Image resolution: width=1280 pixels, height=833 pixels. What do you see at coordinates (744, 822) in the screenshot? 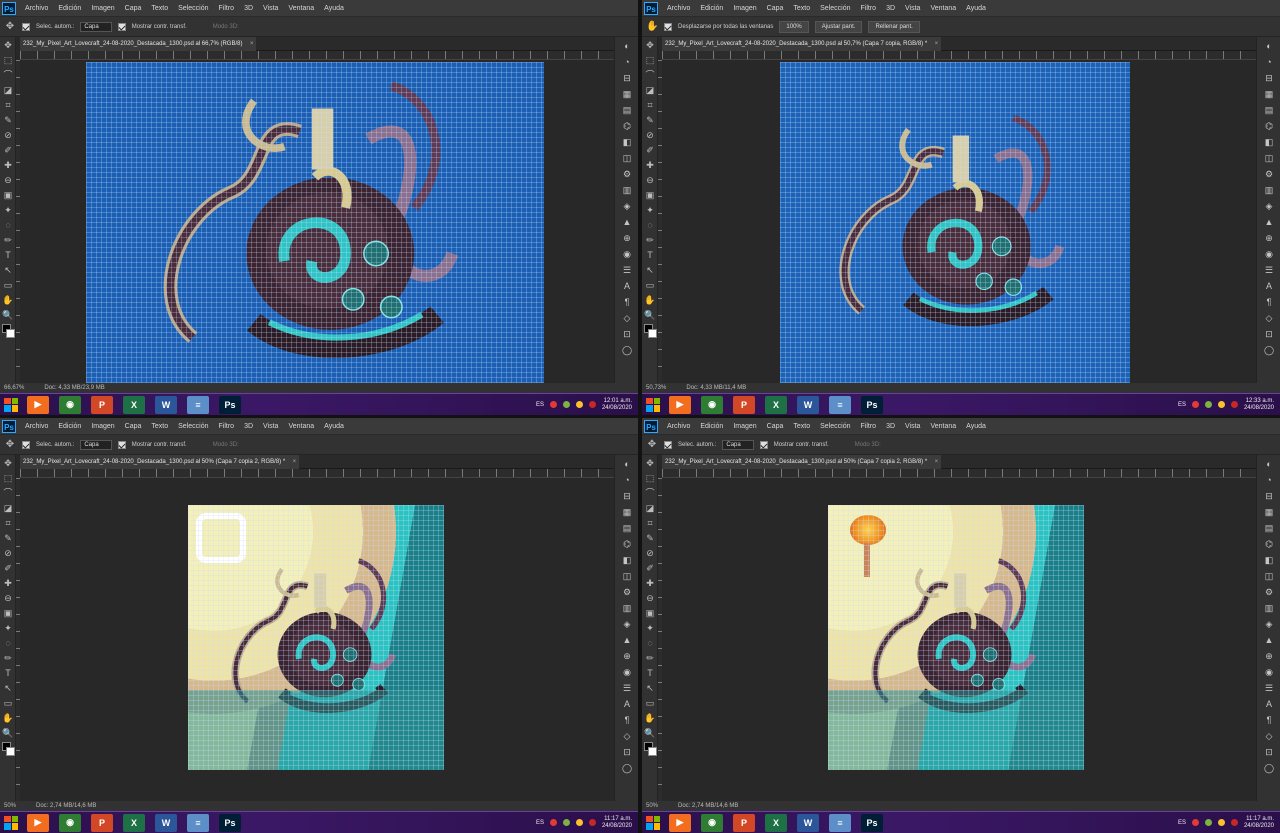
I see `powerpoint-icon: P` at bounding box center [744, 822].